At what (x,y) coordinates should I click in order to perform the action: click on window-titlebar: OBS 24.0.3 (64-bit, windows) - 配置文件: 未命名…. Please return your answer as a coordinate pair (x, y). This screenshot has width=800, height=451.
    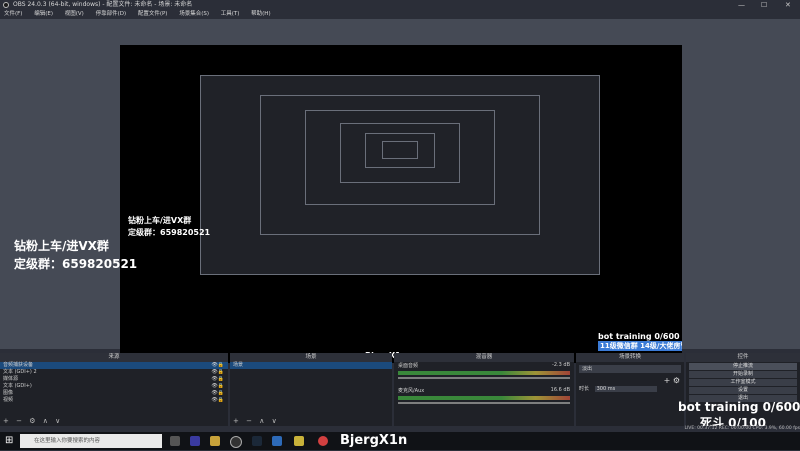
    Looking at the image, I should click on (400, 5).